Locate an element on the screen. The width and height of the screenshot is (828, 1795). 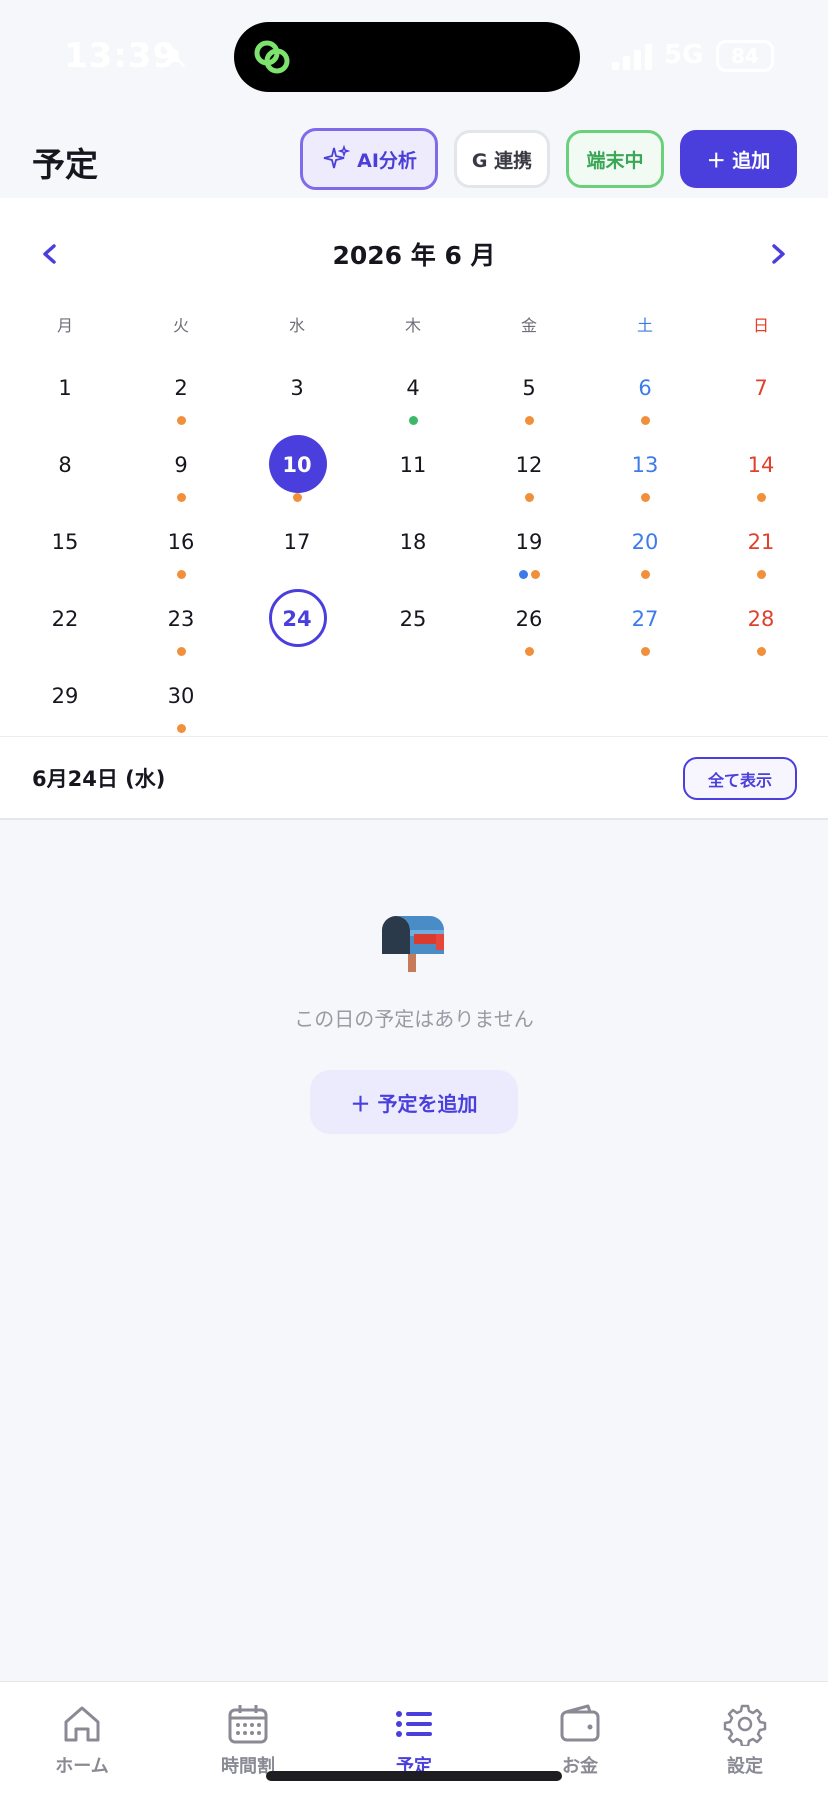
calendar-day: 5 is located at coordinates (529, 394).